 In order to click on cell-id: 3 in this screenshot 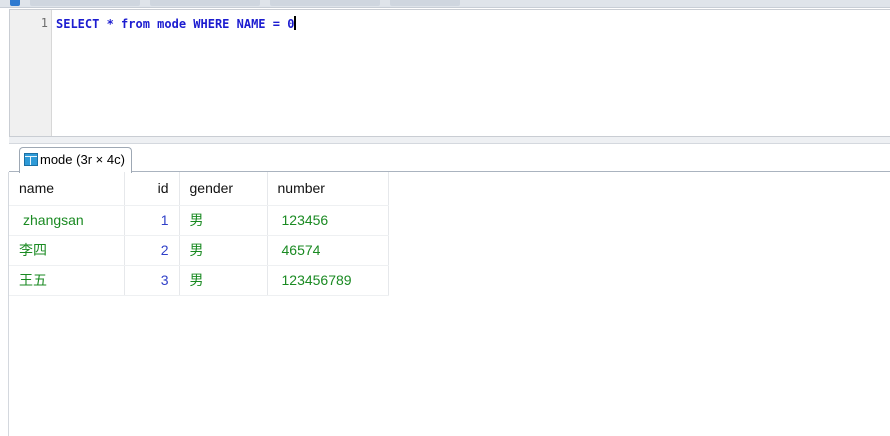, I will do `click(152, 280)`.